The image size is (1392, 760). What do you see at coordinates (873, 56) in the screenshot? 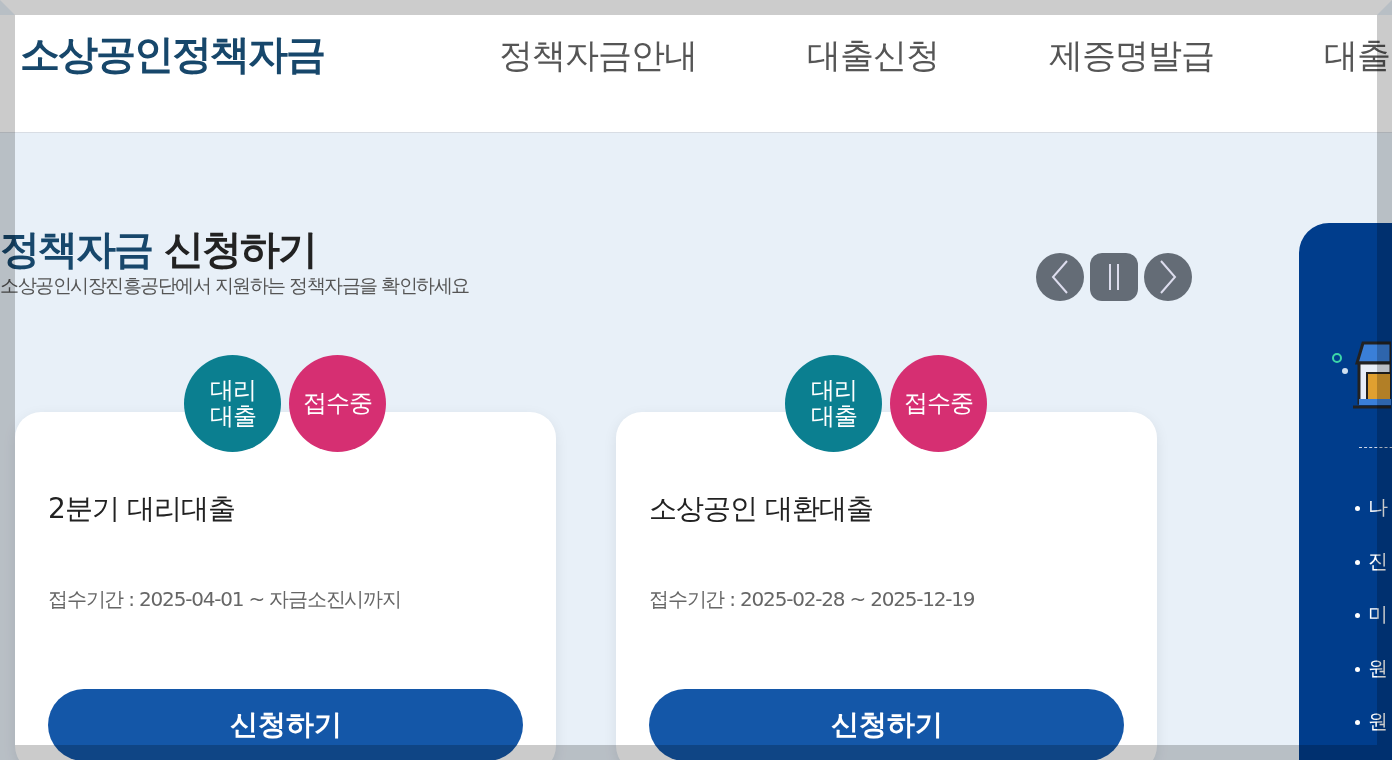
I see `nav-link: 대출신청` at bounding box center [873, 56].